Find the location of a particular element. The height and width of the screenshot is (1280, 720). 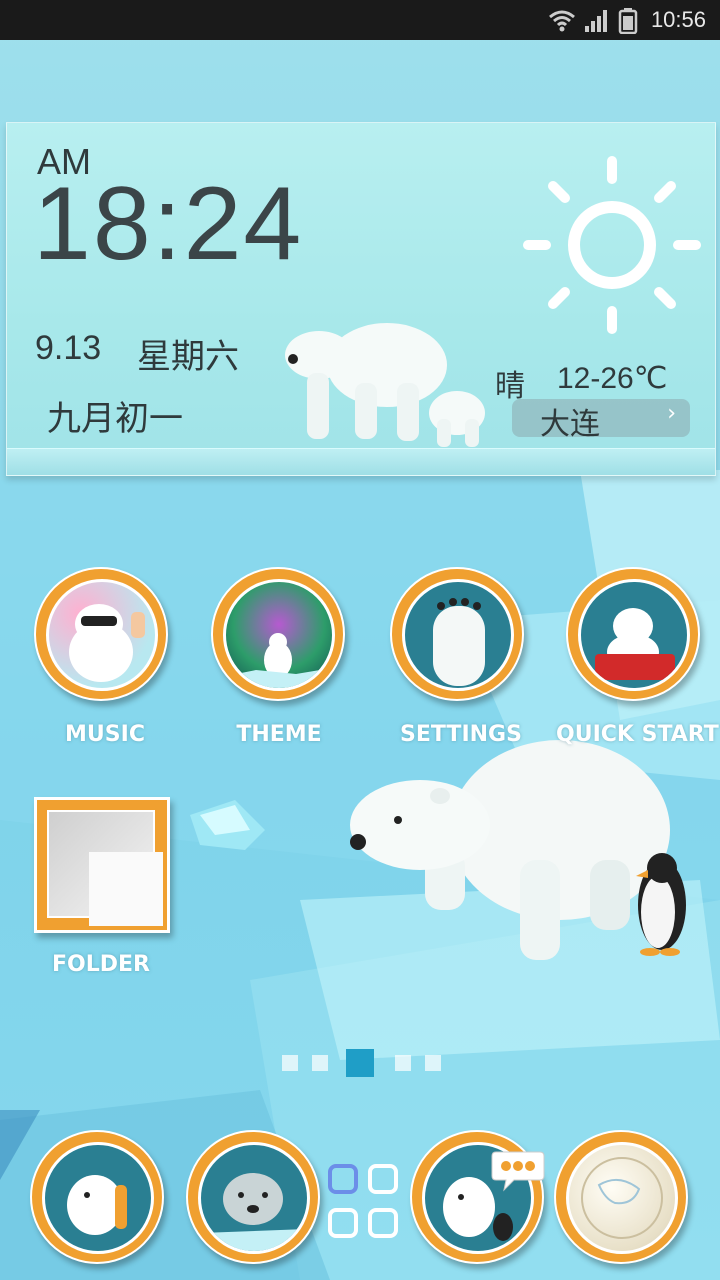

music-label: MUSIC is located at coordinates (105, 734).